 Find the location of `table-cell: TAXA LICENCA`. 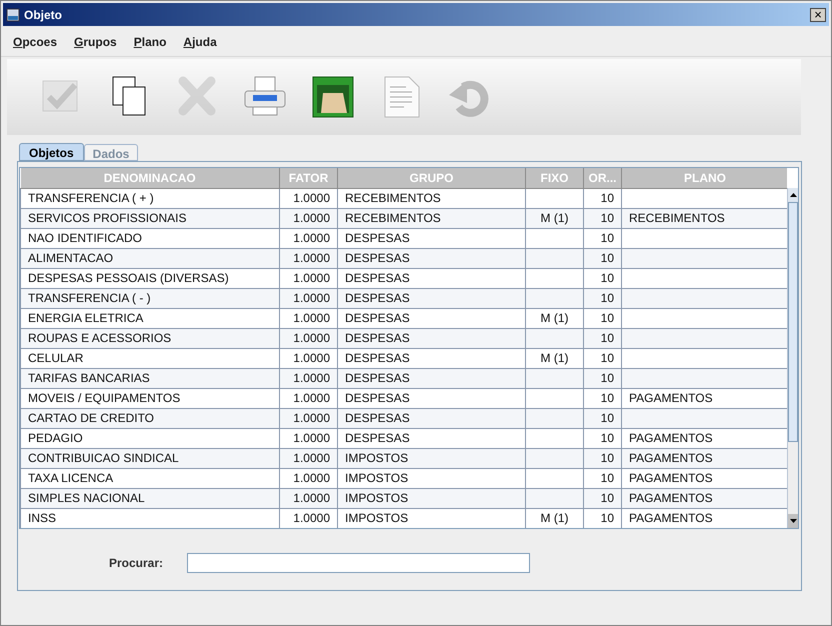

table-cell: TAXA LICENCA is located at coordinates (150, 478).